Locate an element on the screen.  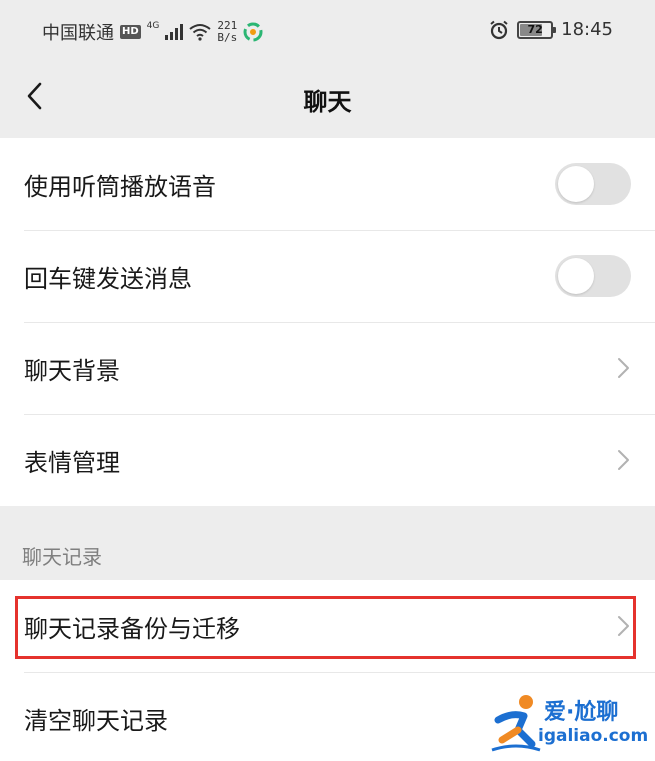
wifi-icon is located at coordinates (200, 32).